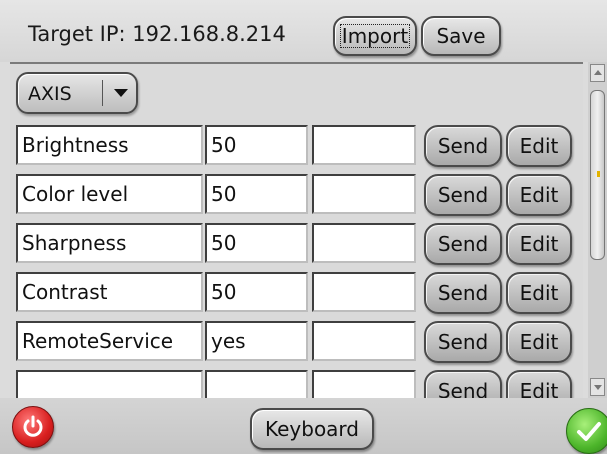 This screenshot has height=454, width=607. Describe the element at coordinates (109, 145) in the screenshot. I see `row-name-field: Brightness` at that location.